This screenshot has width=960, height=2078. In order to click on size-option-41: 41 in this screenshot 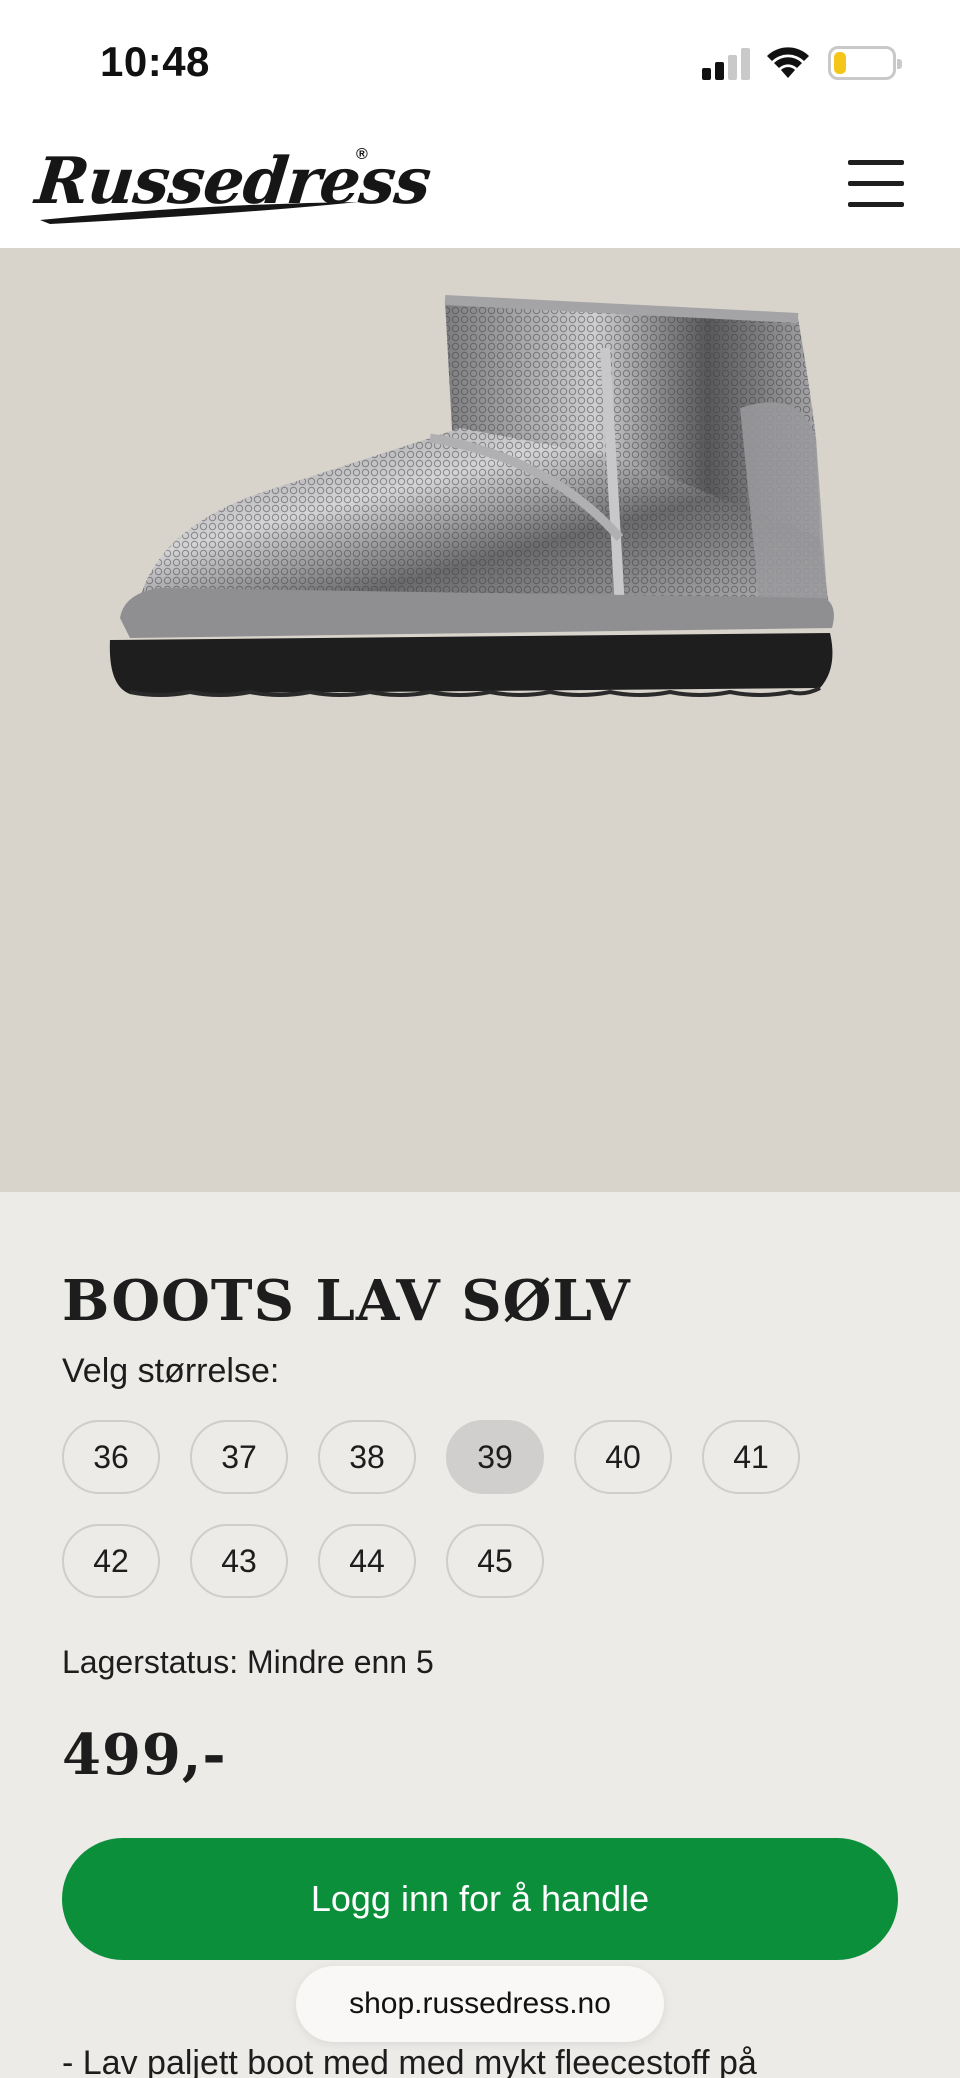, I will do `click(751, 1457)`.